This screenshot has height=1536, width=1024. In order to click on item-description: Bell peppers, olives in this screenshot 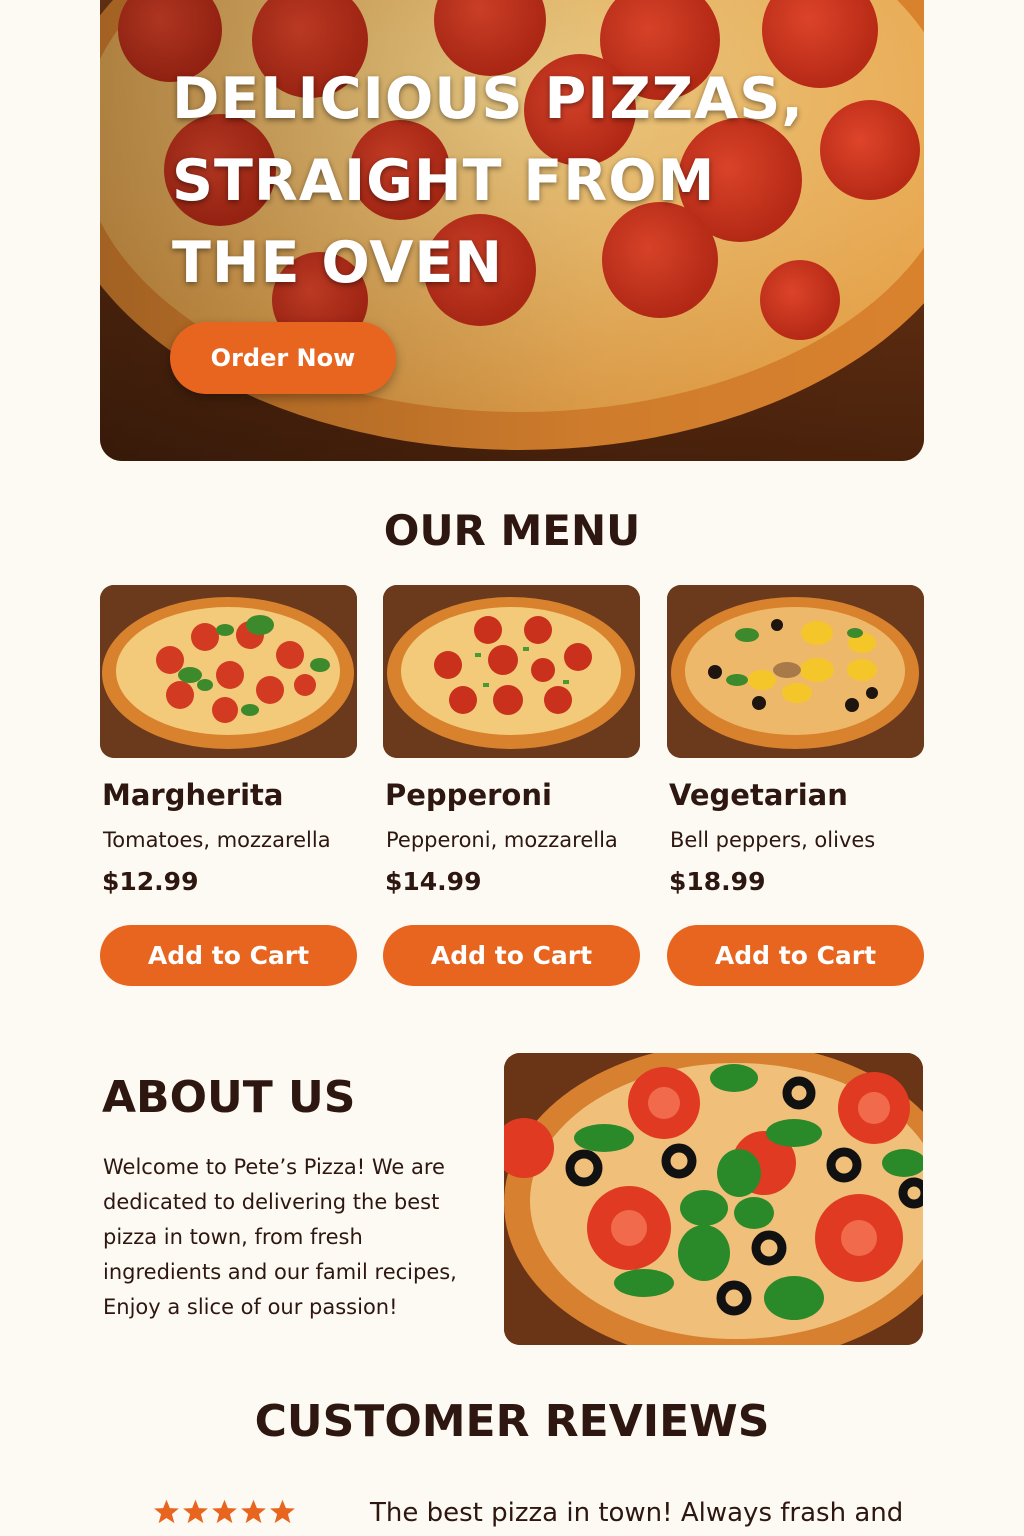, I will do `click(773, 840)`.